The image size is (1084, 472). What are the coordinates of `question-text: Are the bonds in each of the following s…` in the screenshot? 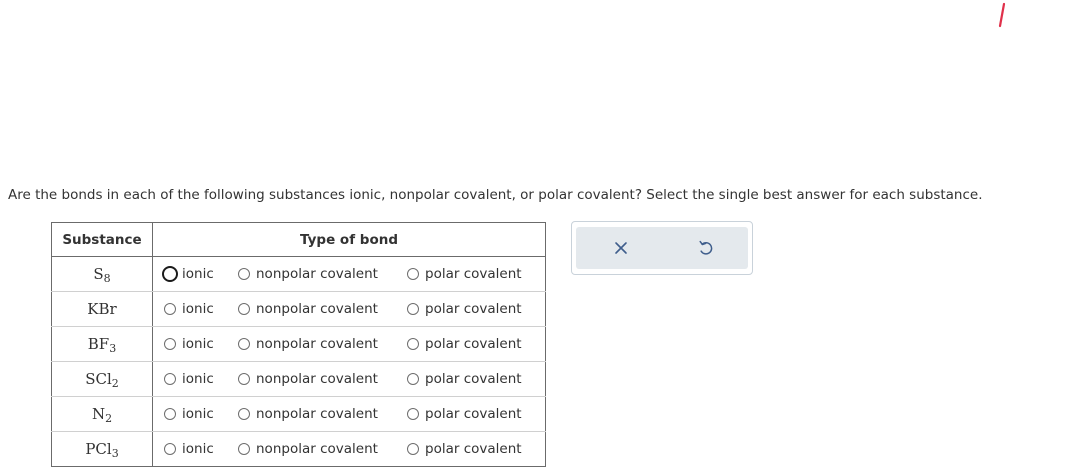 It's located at (495, 195).